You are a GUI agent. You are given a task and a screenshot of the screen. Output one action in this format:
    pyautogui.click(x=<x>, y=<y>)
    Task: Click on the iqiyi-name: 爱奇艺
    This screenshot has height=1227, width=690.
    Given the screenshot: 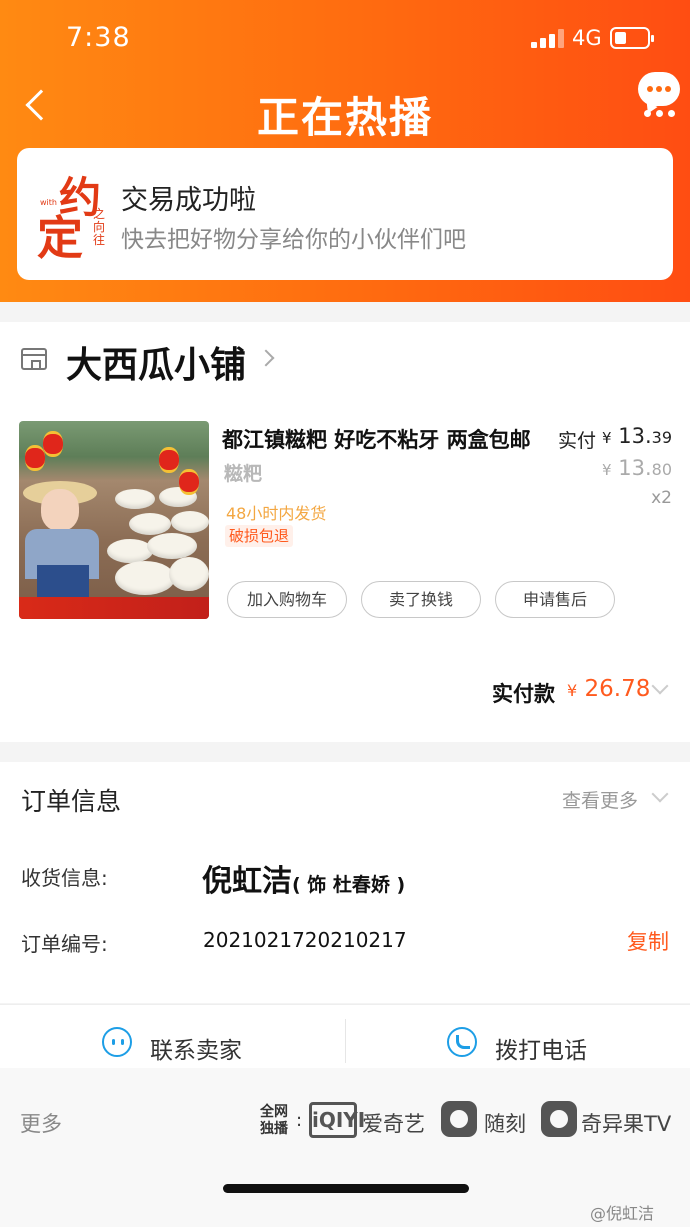 What is the action you would take?
    pyautogui.click(x=393, y=1124)
    